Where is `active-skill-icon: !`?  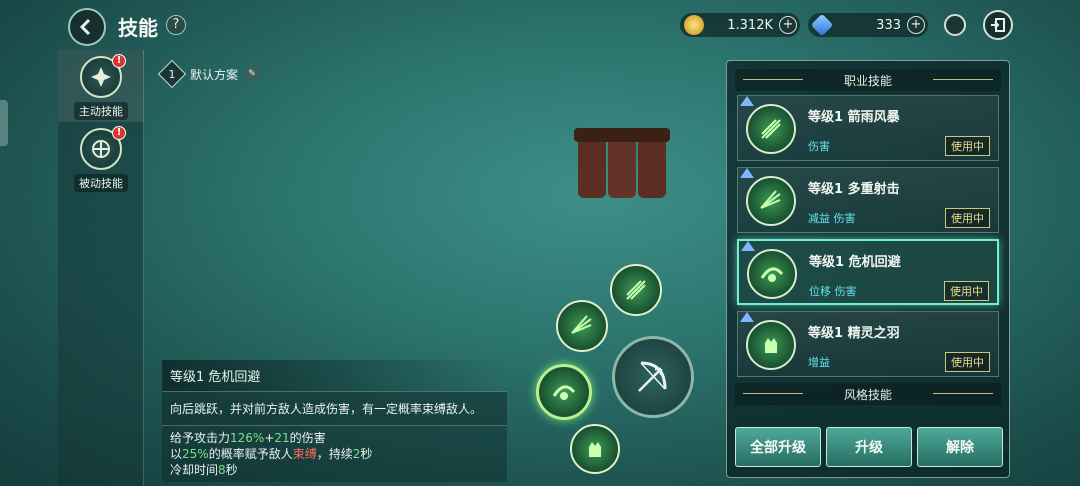
active-skill-icon: ! is located at coordinates (103, 76).